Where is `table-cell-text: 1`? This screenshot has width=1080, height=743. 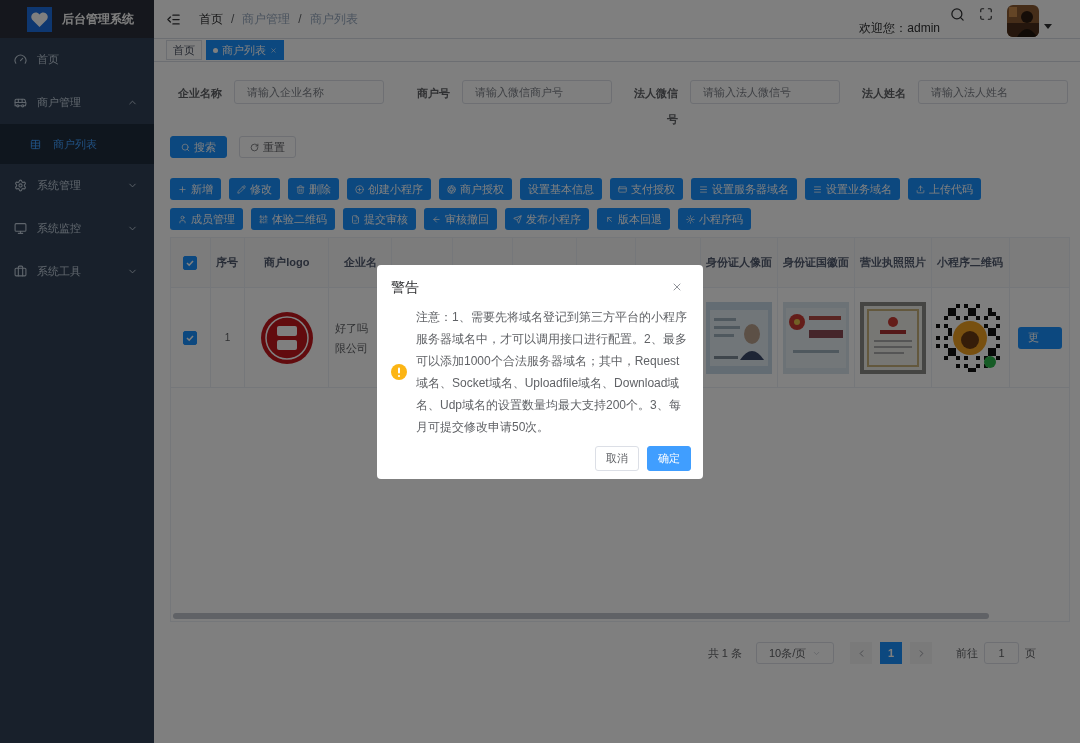 table-cell-text: 1 is located at coordinates (227, 338).